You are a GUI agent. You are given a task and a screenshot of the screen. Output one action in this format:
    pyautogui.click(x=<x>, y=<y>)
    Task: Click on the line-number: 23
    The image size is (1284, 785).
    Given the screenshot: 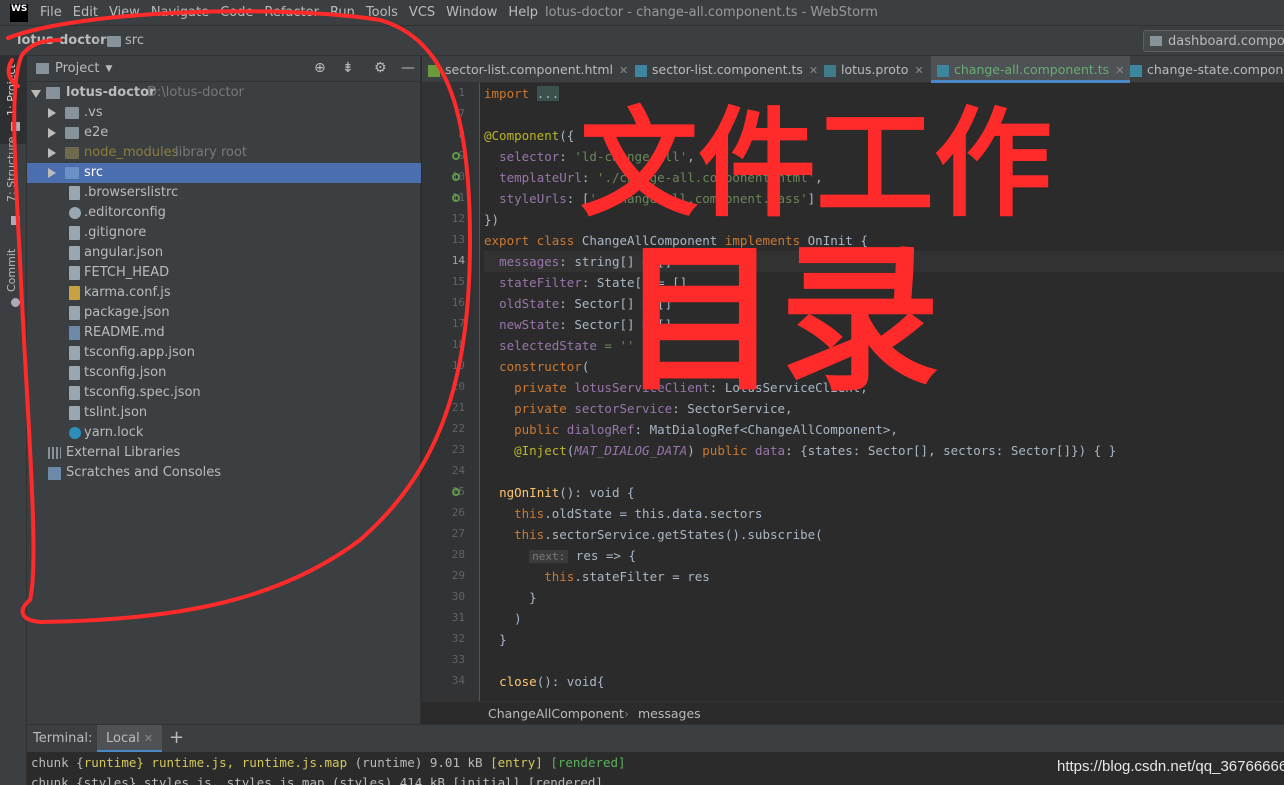 What is the action you would take?
    pyautogui.click(x=458, y=449)
    